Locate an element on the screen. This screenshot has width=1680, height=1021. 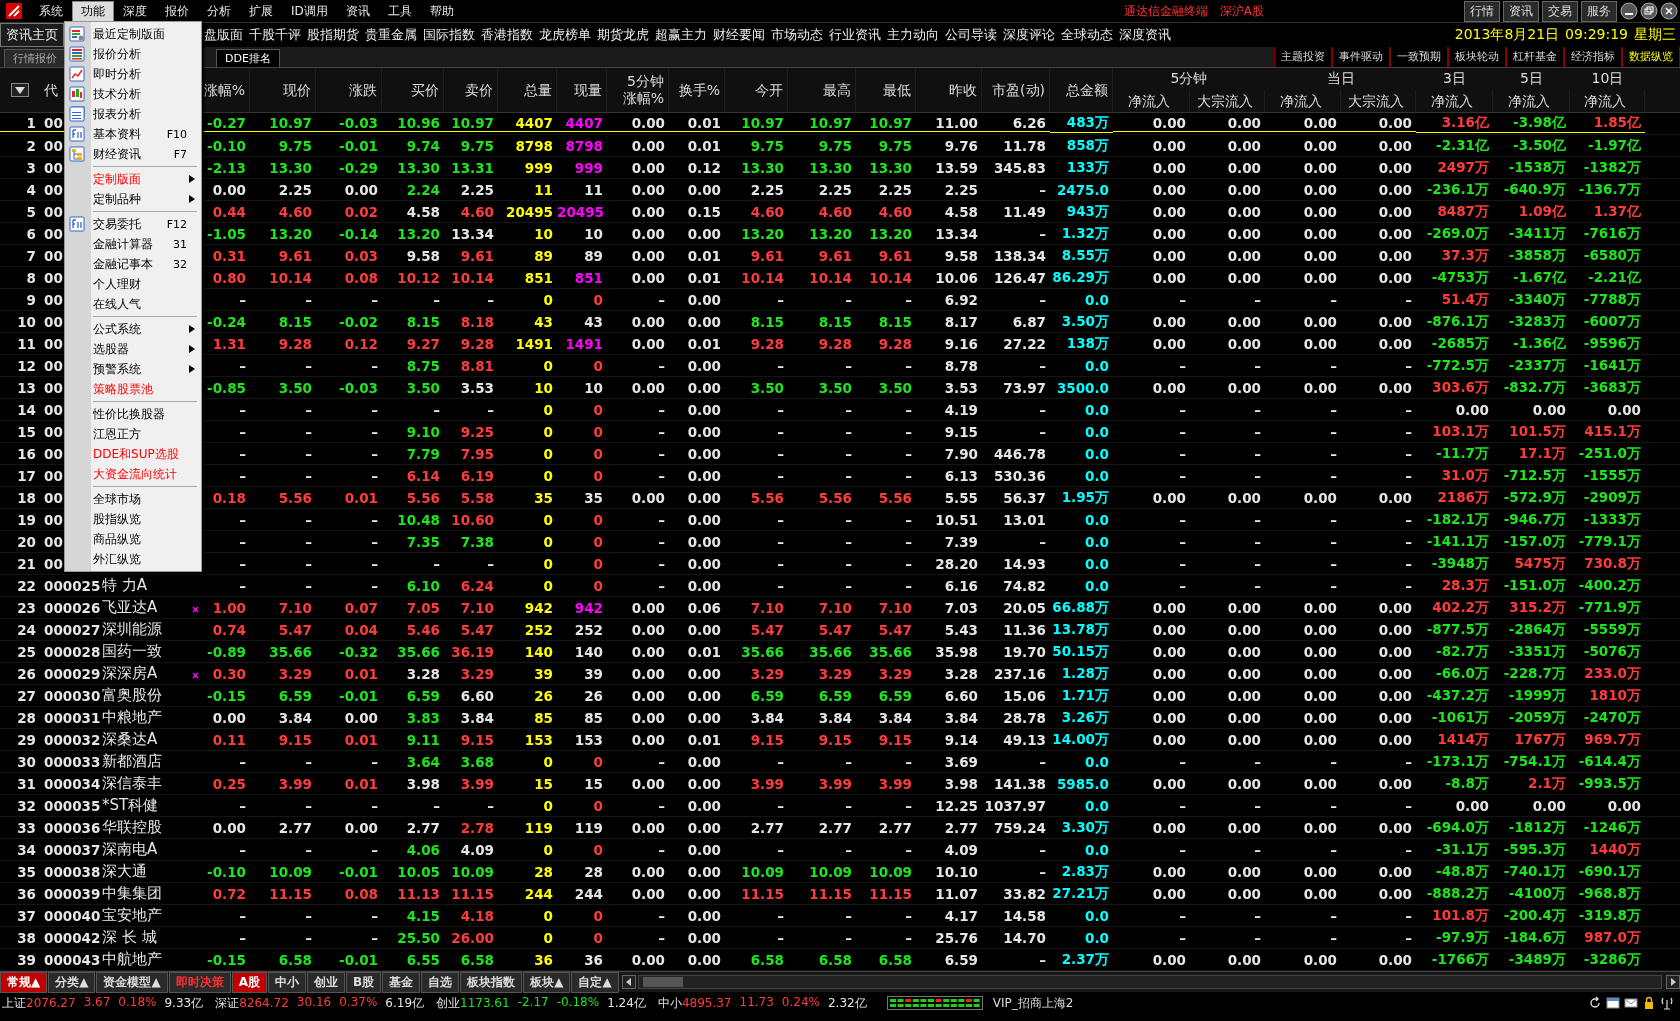
nav-link: 龙虎榜单 is located at coordinates (565, 35).